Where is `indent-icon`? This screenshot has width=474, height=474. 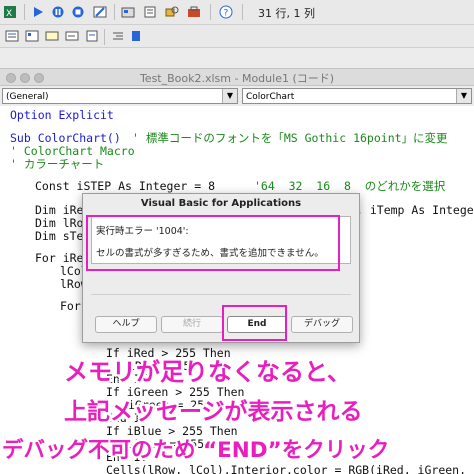
indent-icon is located at coordinates (118, 36).